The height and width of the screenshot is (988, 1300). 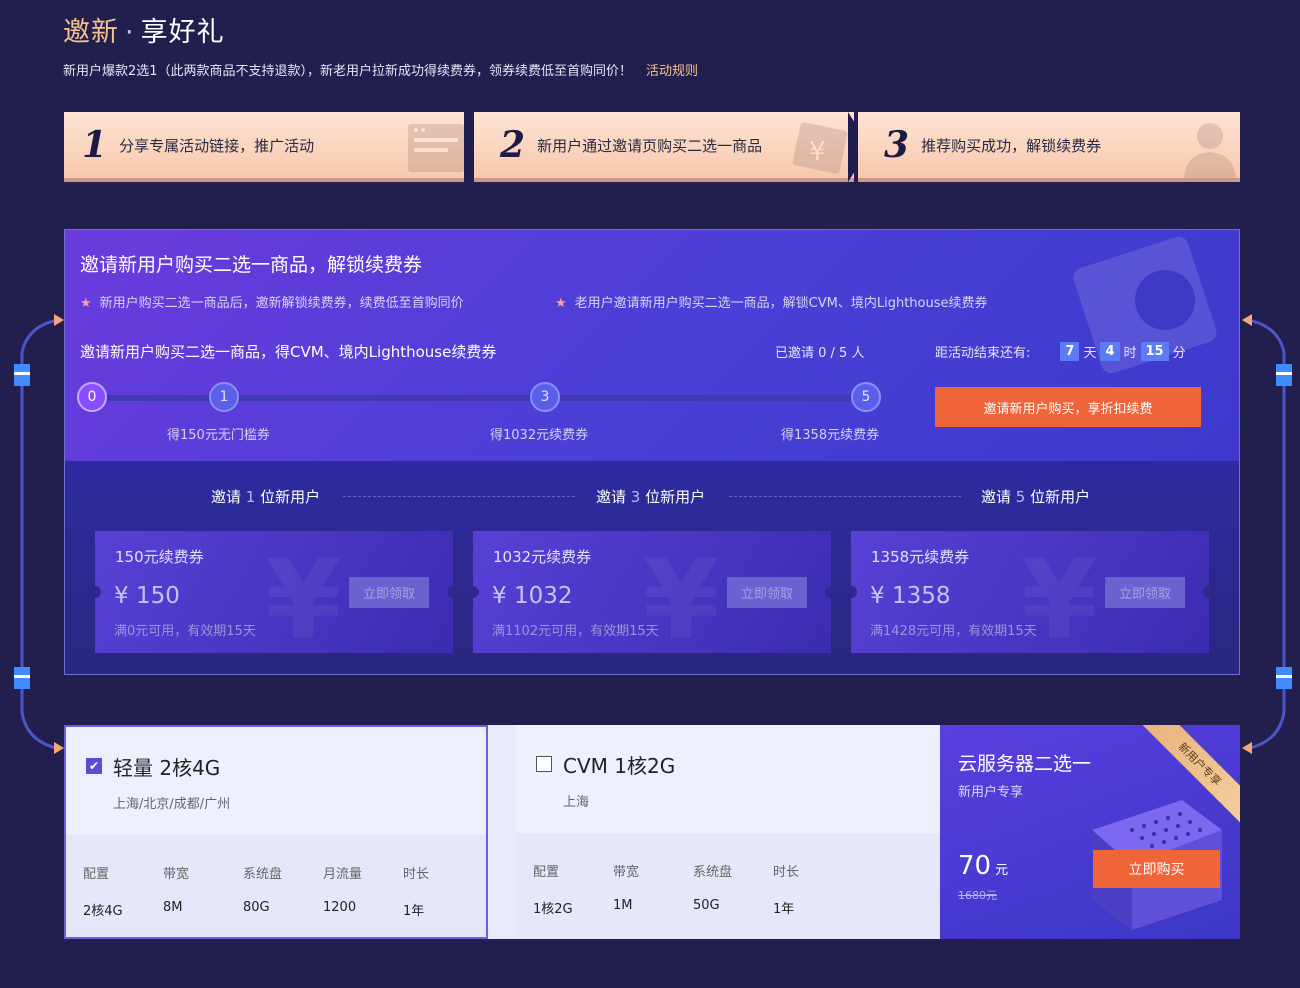 What do you see at coordinates (623, 905) in the screenshot?
I see `spec-value: 1M` at bounding box center [623, 905].